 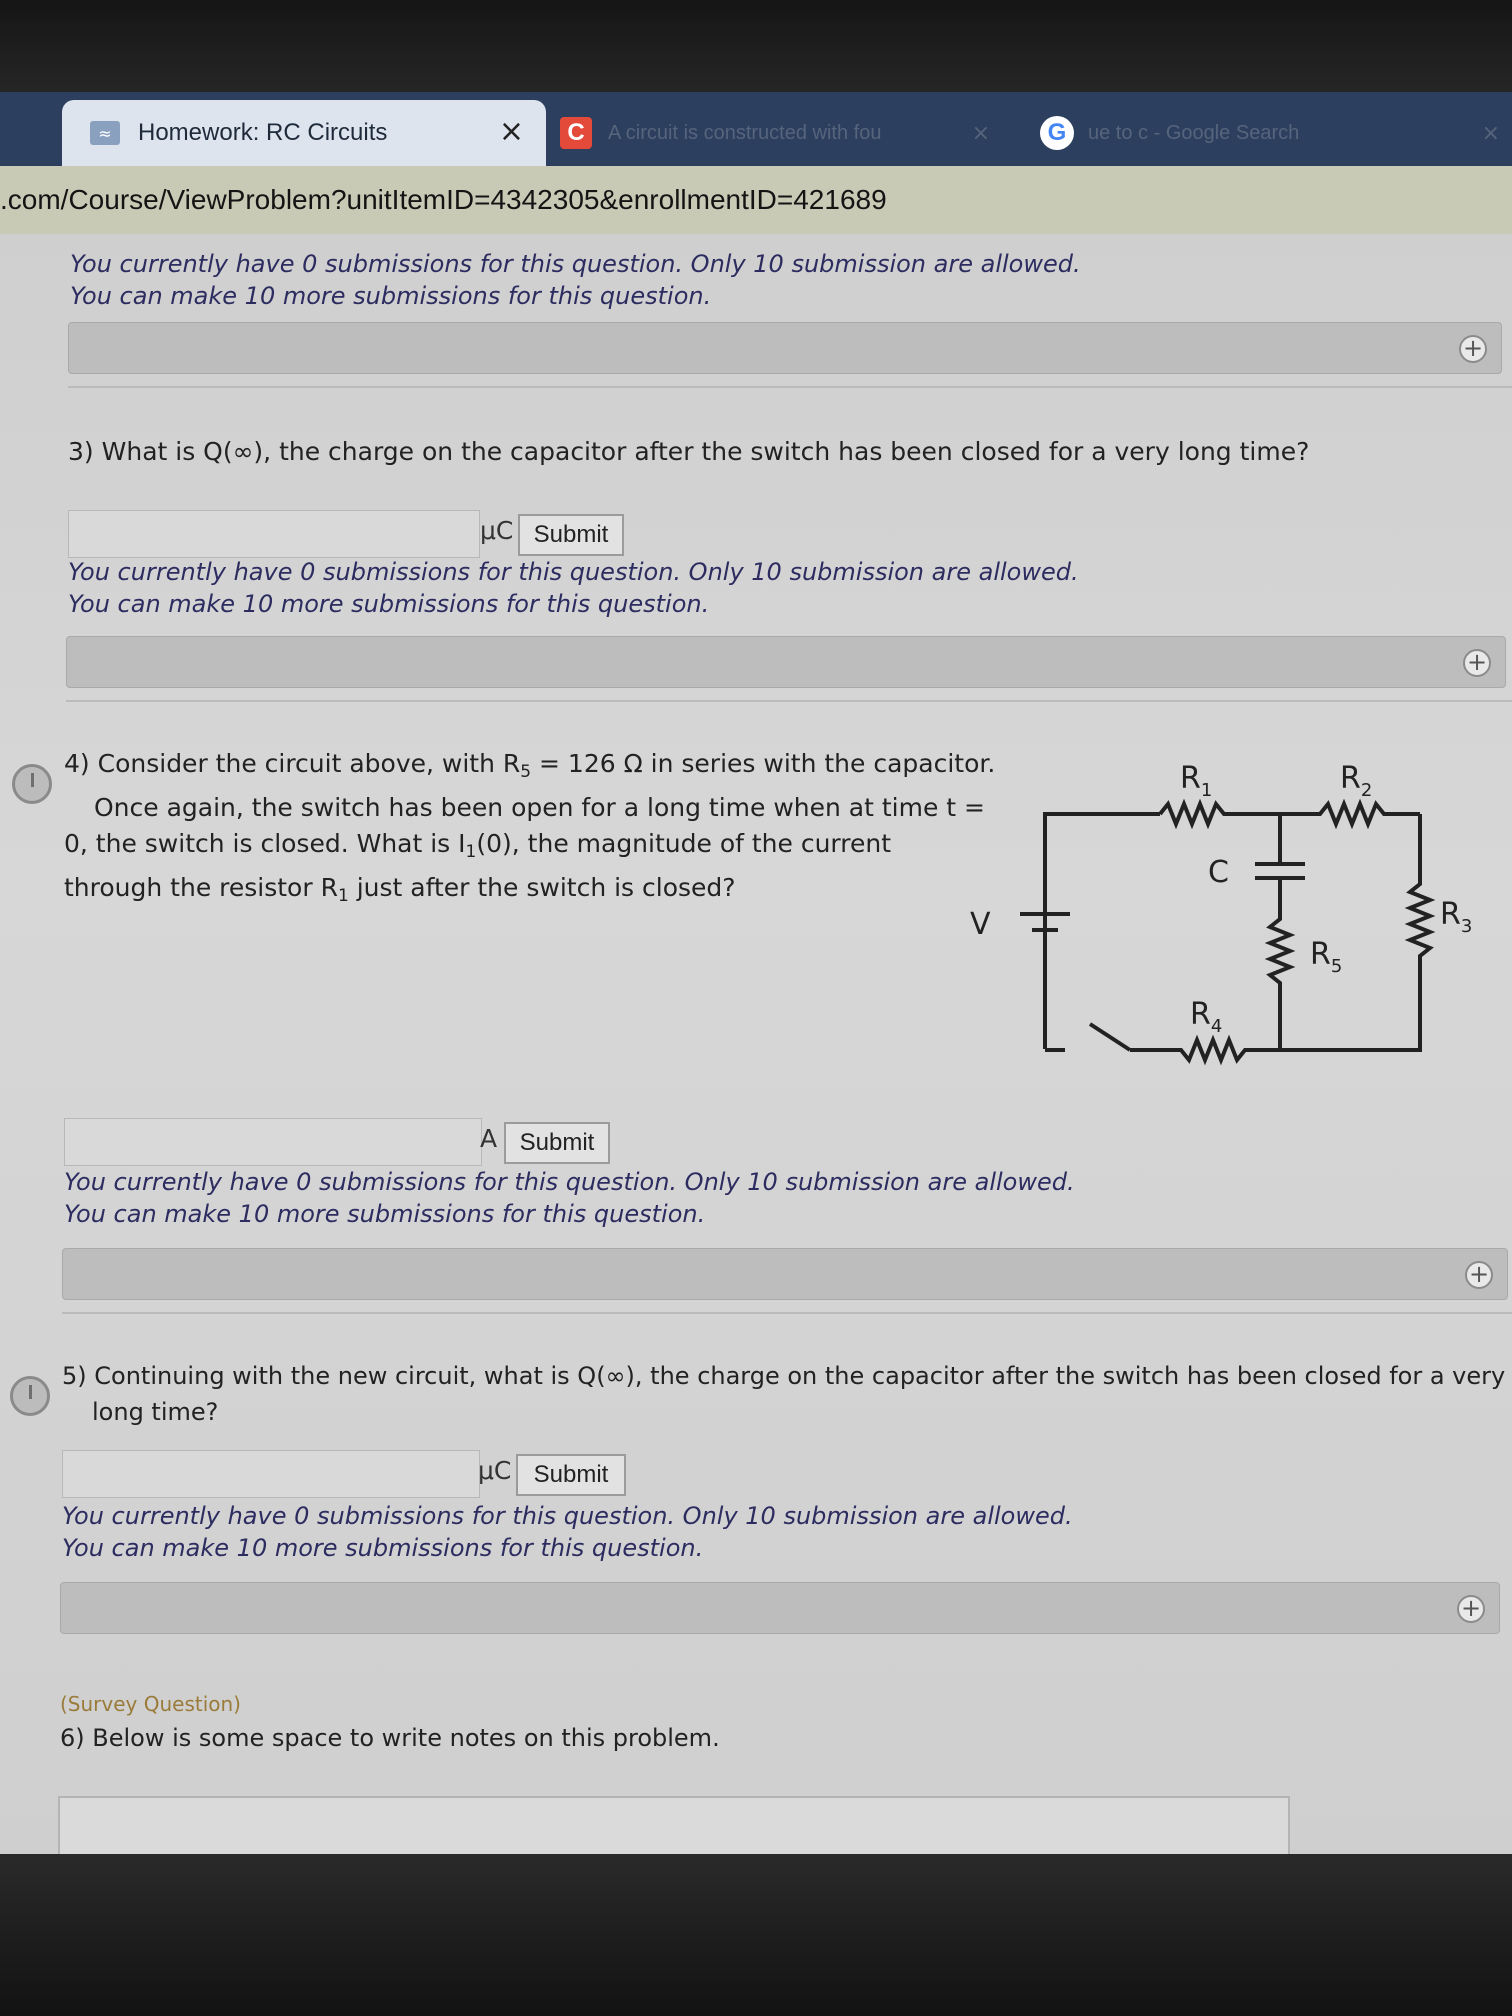 I want to click on google-icon: G, so click(x=1057, y=133).